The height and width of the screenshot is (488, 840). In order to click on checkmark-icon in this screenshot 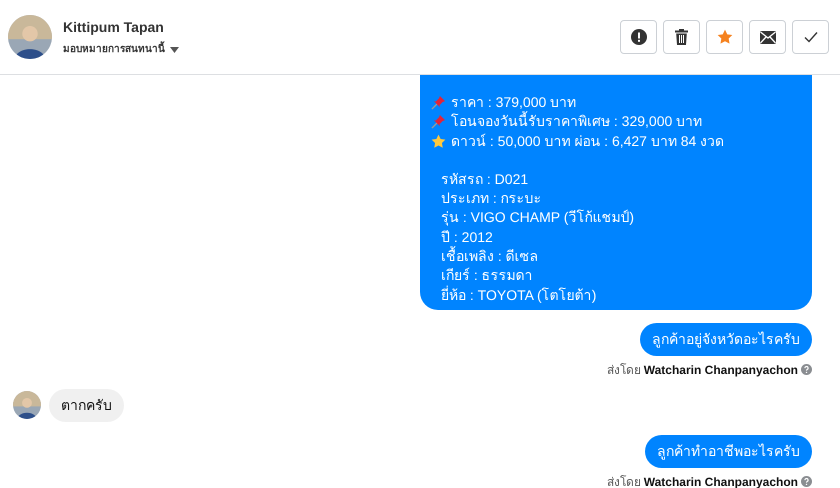, I will do `click(811, 37)`.